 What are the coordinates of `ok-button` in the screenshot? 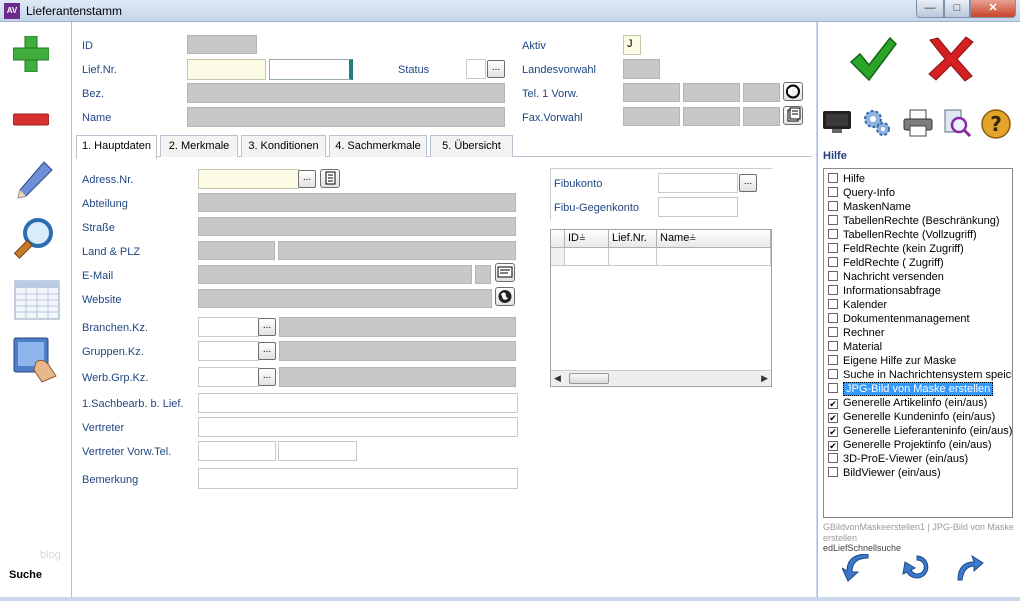 It's located at (873, 59).